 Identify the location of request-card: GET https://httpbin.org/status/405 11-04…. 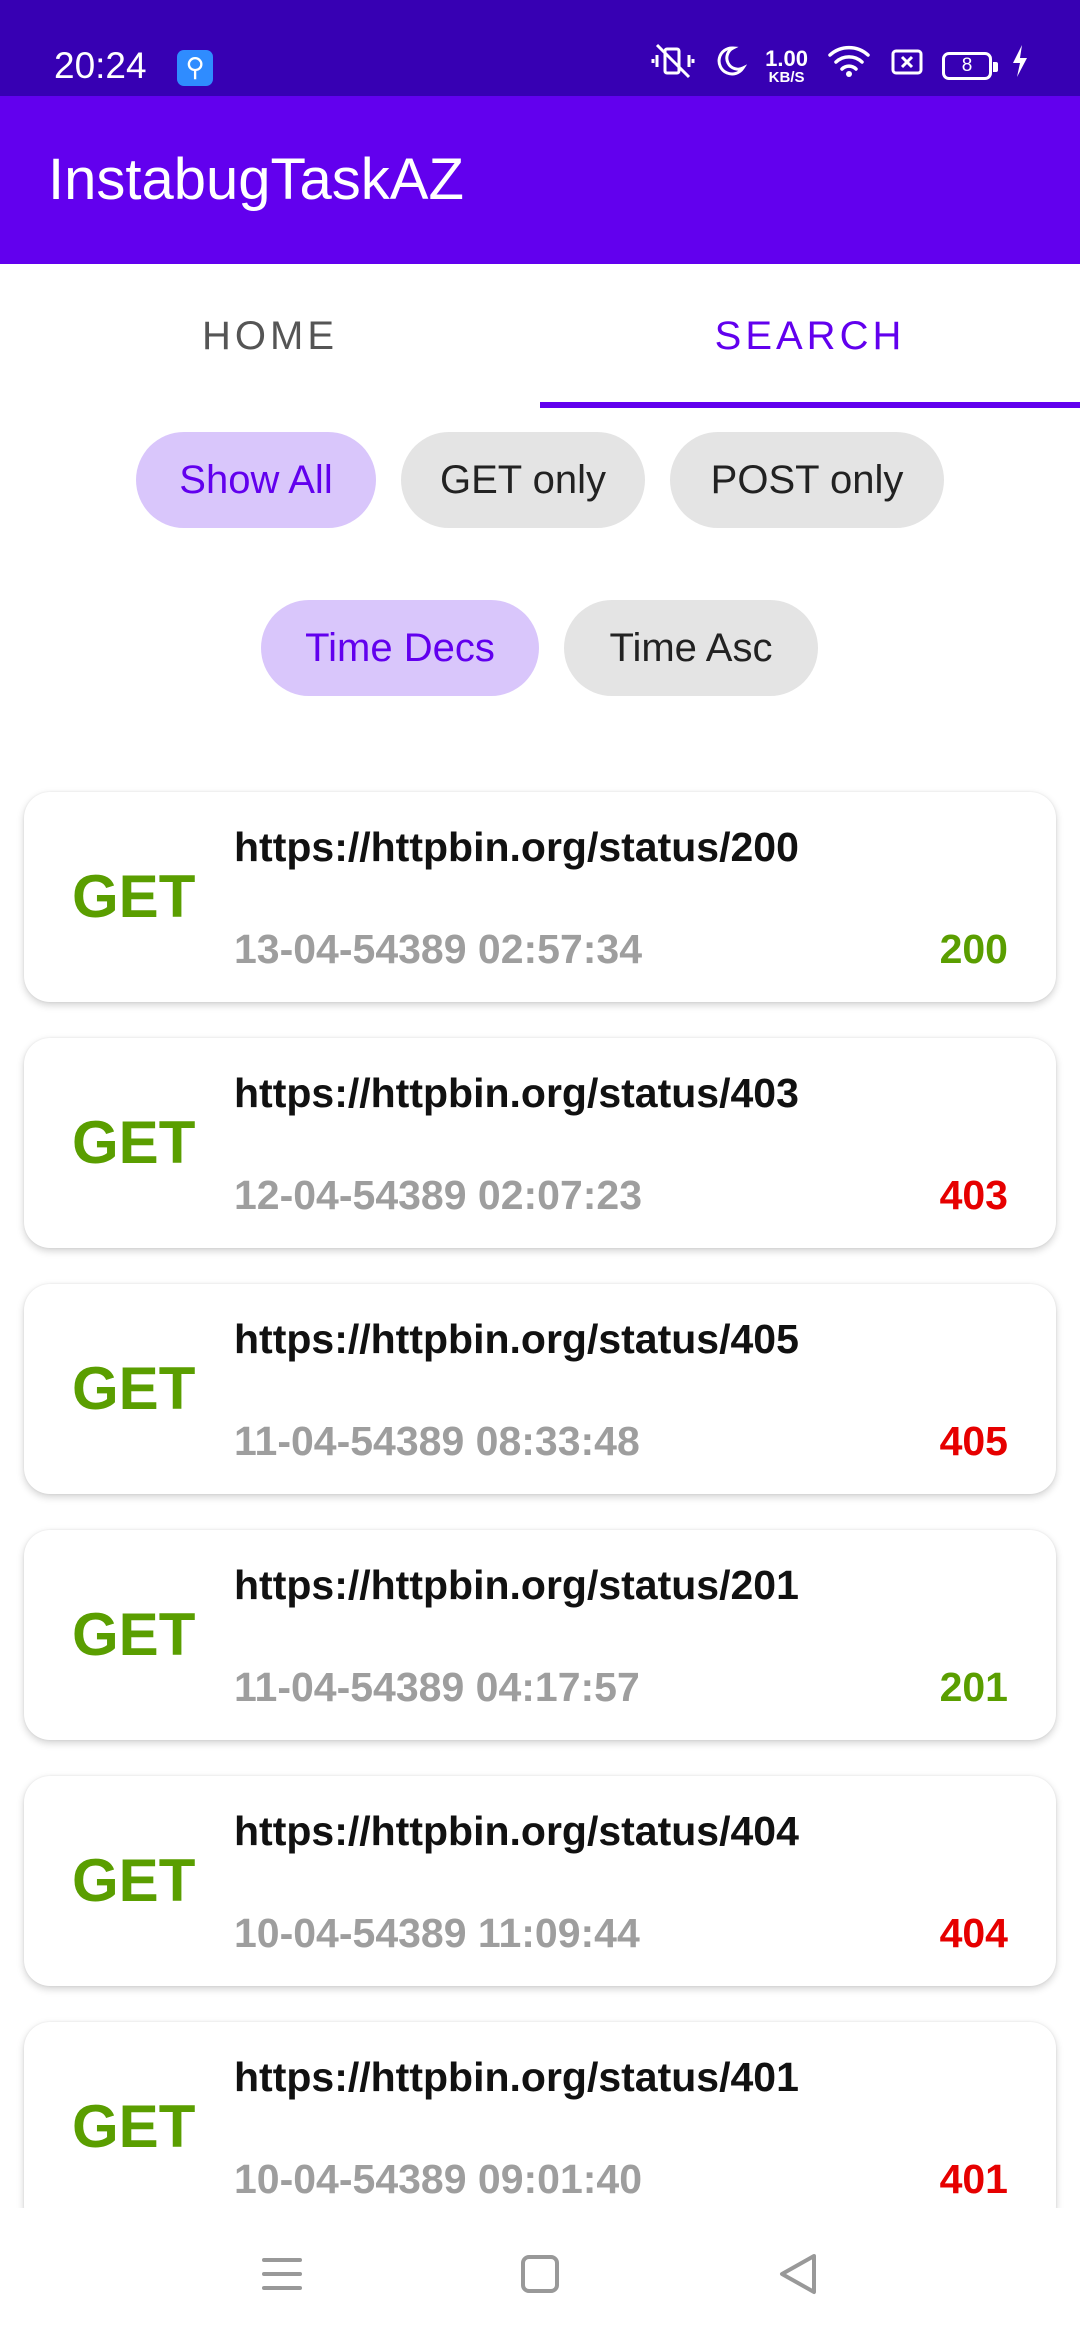
(540, 1389).